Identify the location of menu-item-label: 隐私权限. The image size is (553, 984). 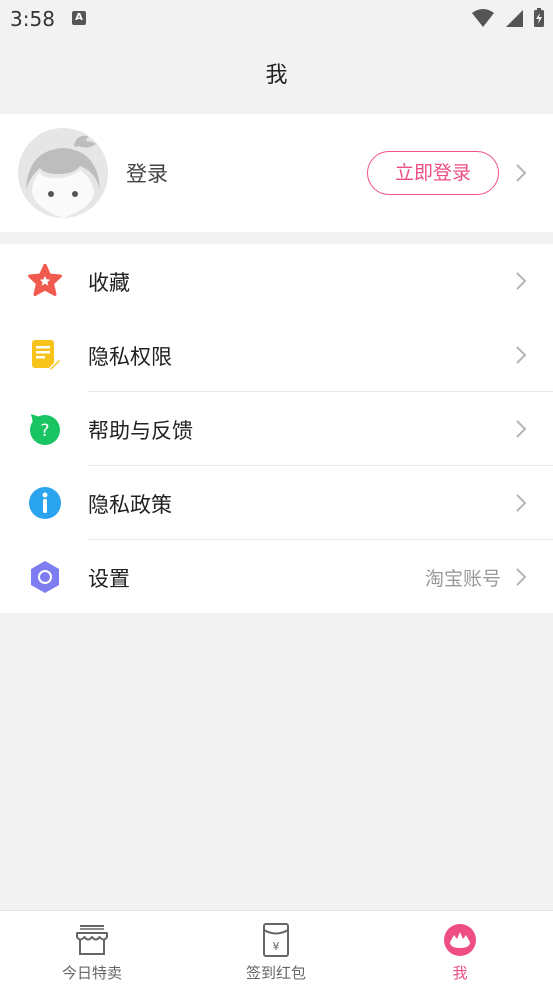
(130, 357).